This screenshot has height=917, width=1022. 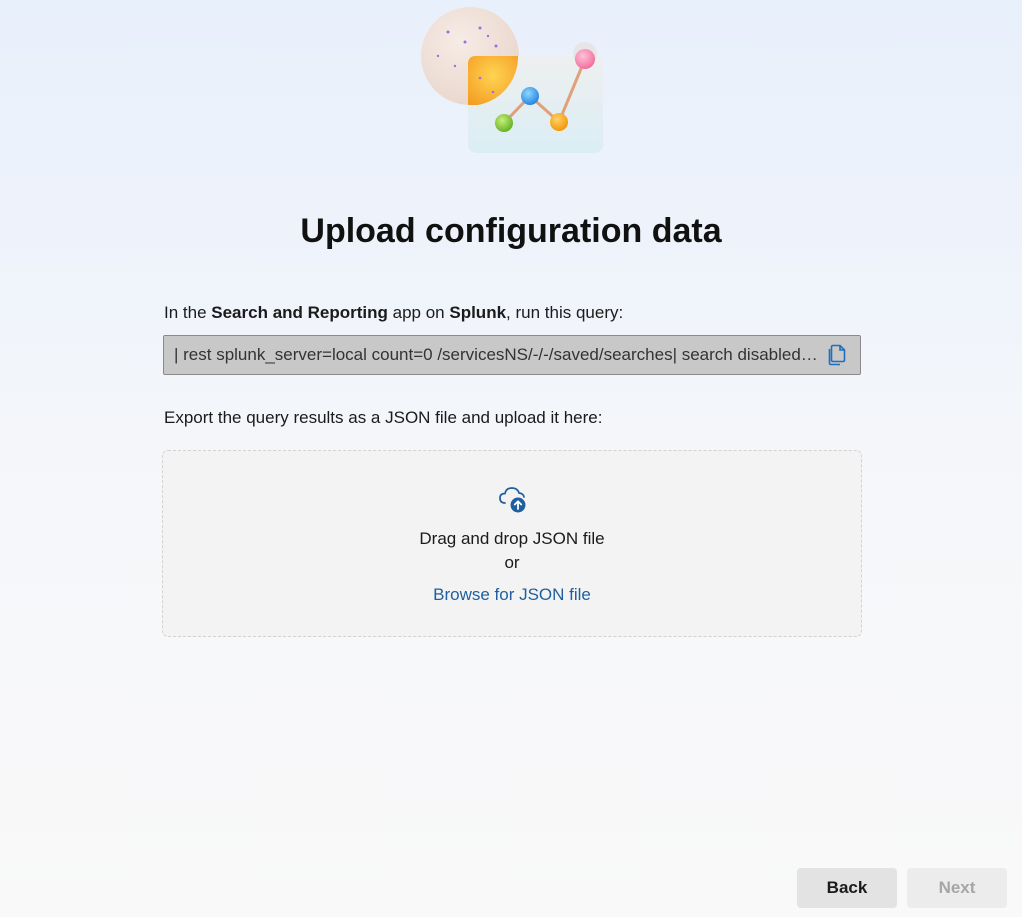 I want to click on instruction-middle: app on, so click(x=418, y=312).